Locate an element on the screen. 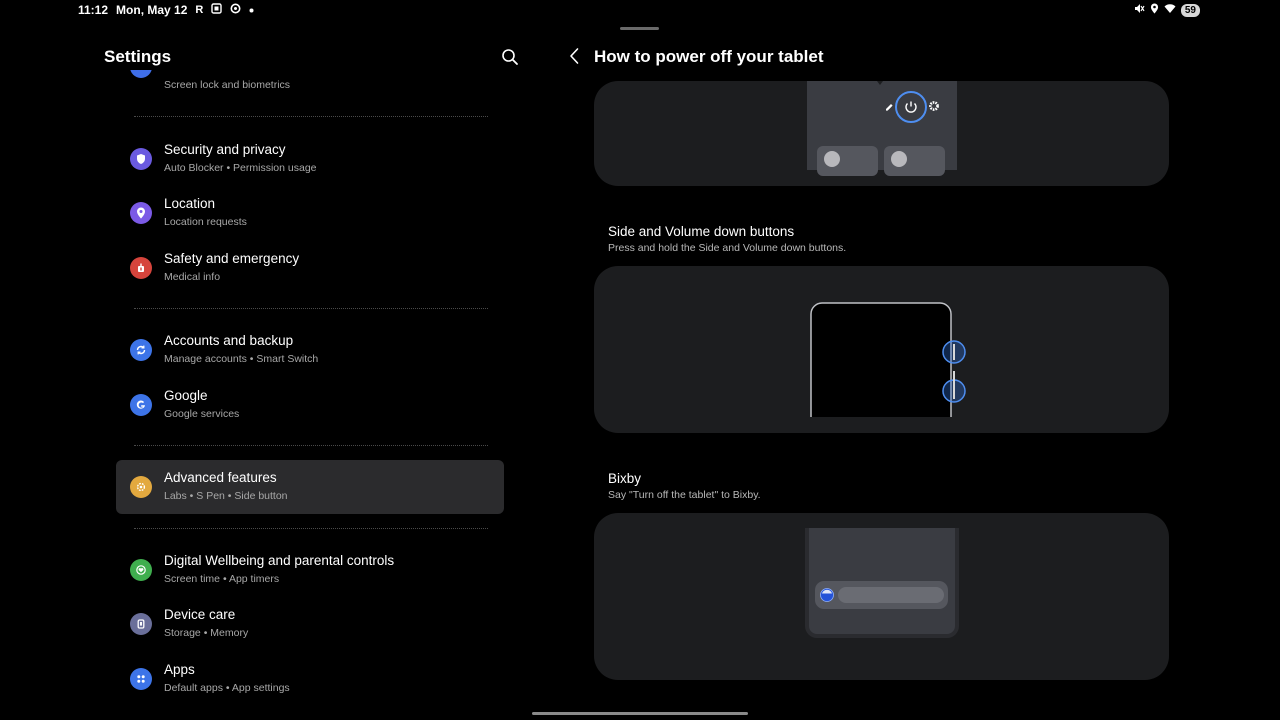  item-title: Safety and emergency is located at coordinates (232, 258).